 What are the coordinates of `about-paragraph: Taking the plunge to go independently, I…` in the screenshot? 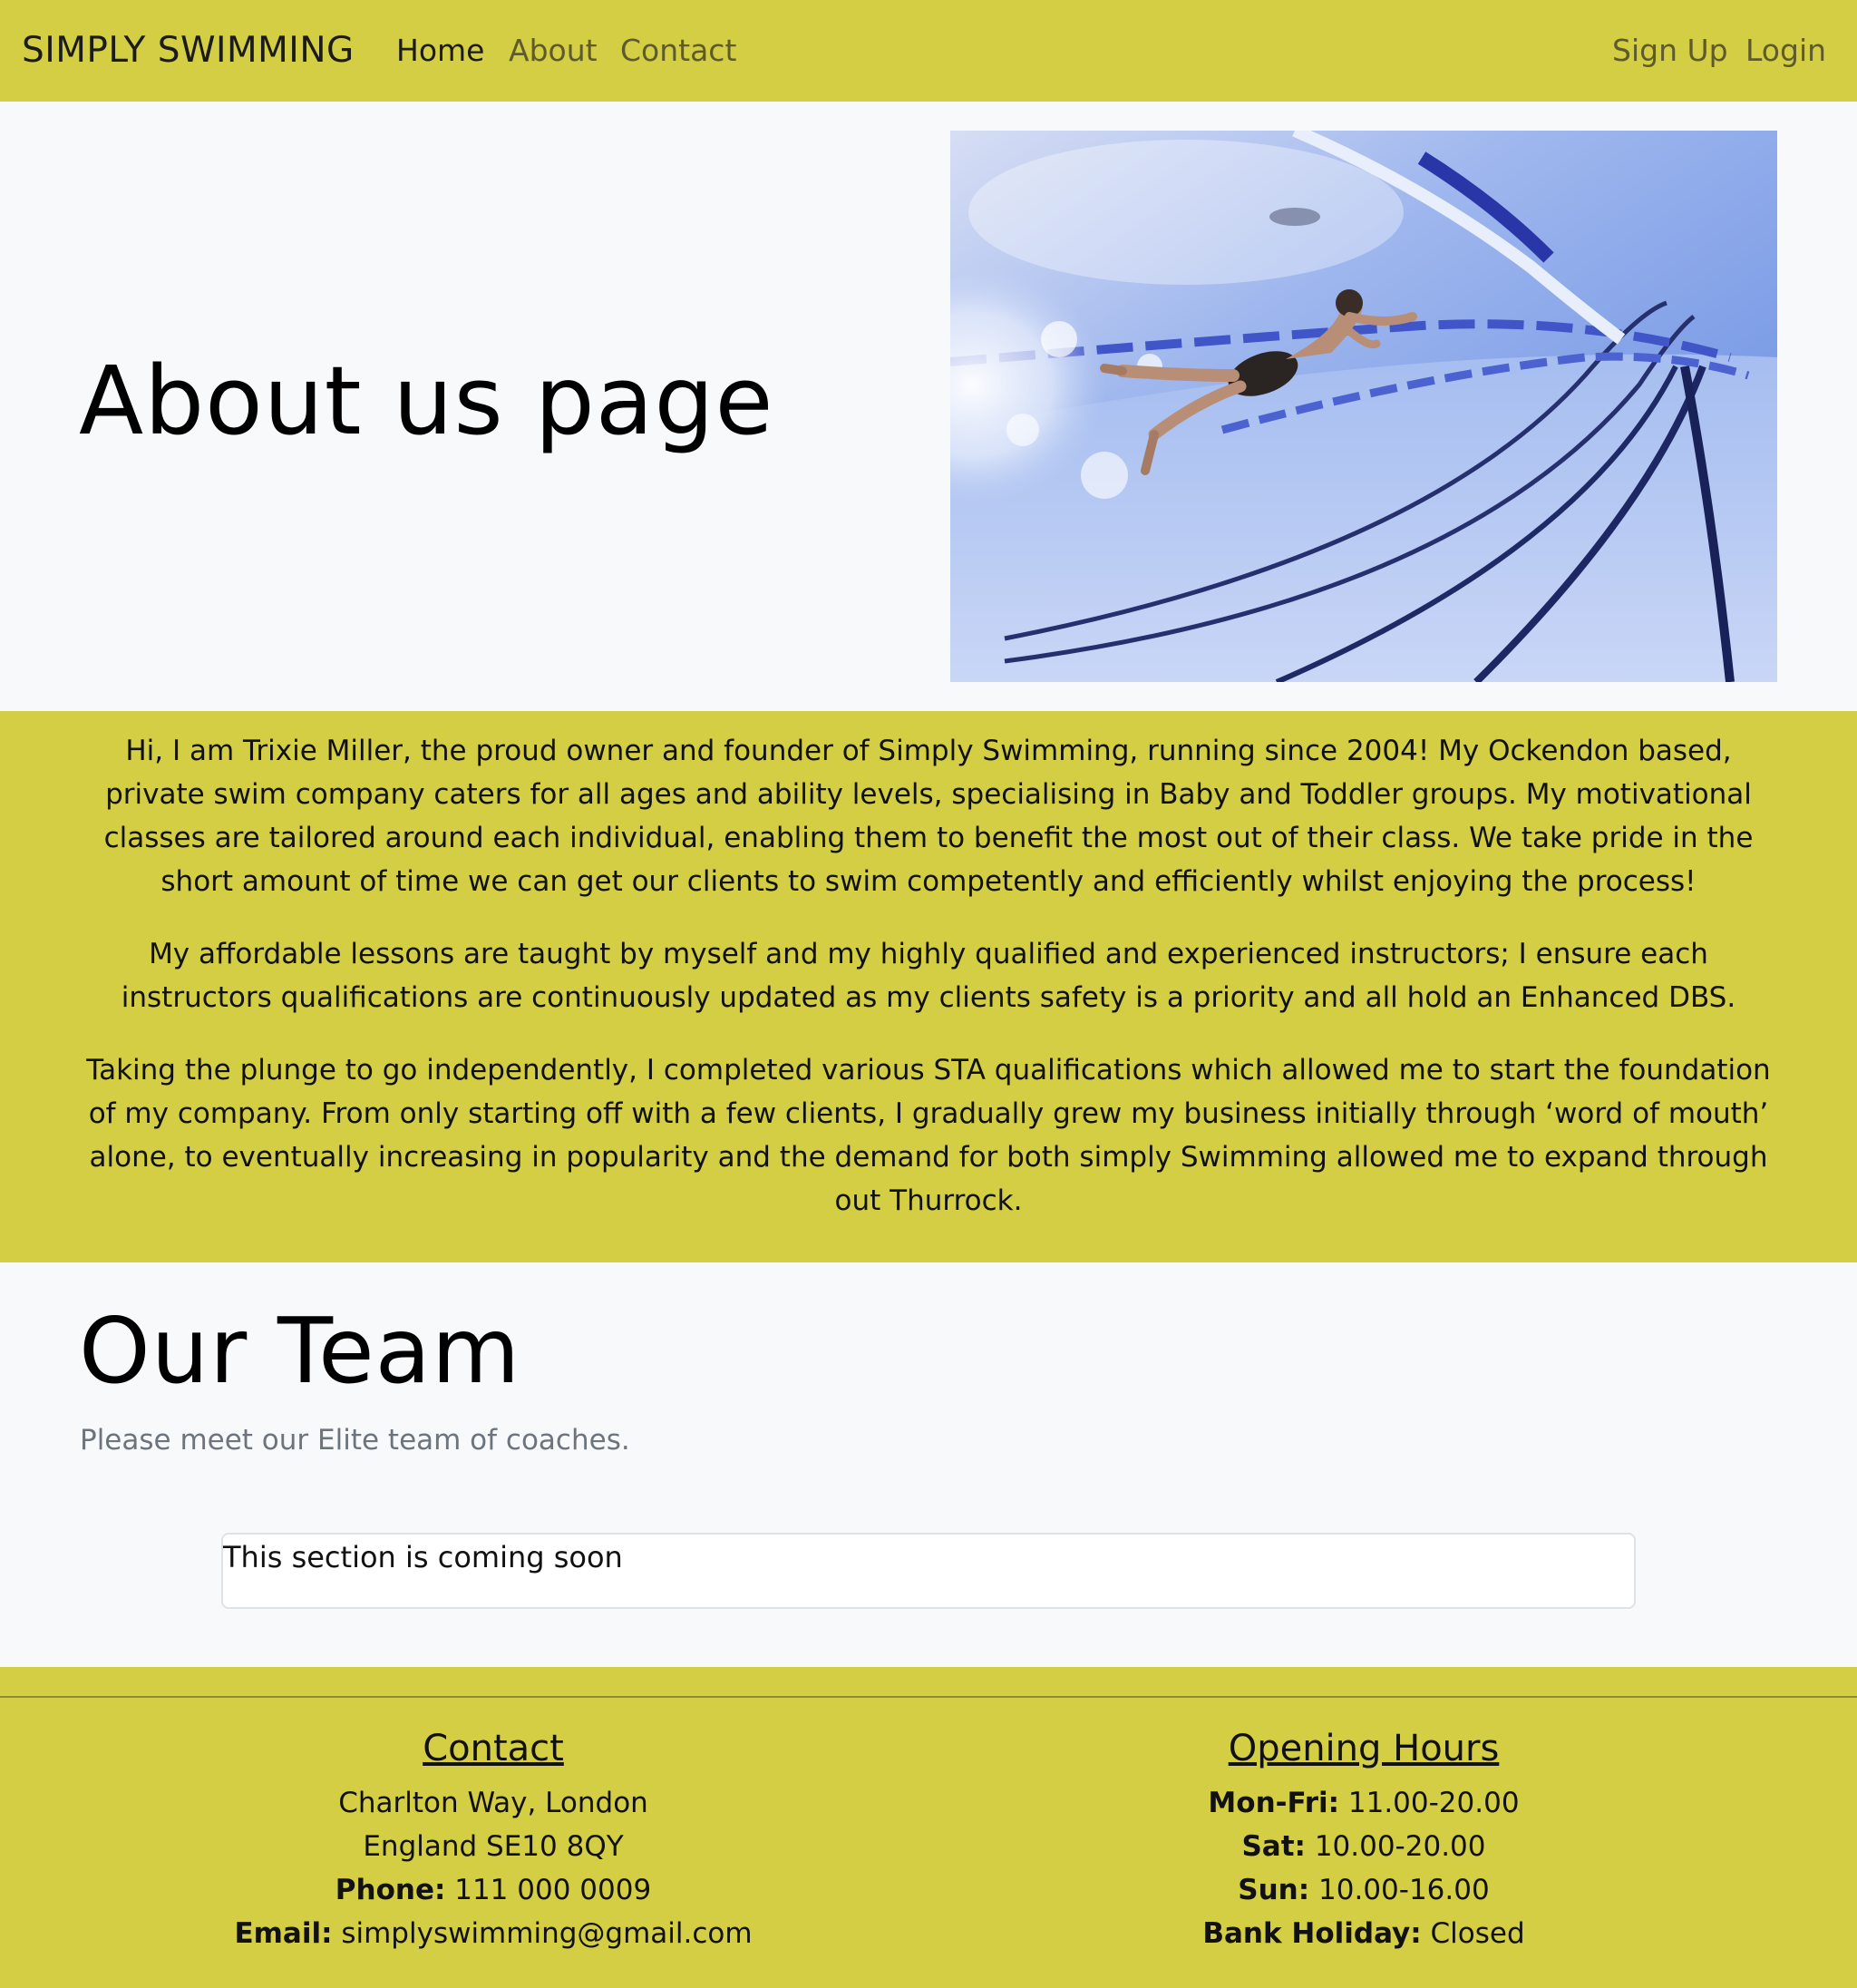 It's located at (928, 1135).